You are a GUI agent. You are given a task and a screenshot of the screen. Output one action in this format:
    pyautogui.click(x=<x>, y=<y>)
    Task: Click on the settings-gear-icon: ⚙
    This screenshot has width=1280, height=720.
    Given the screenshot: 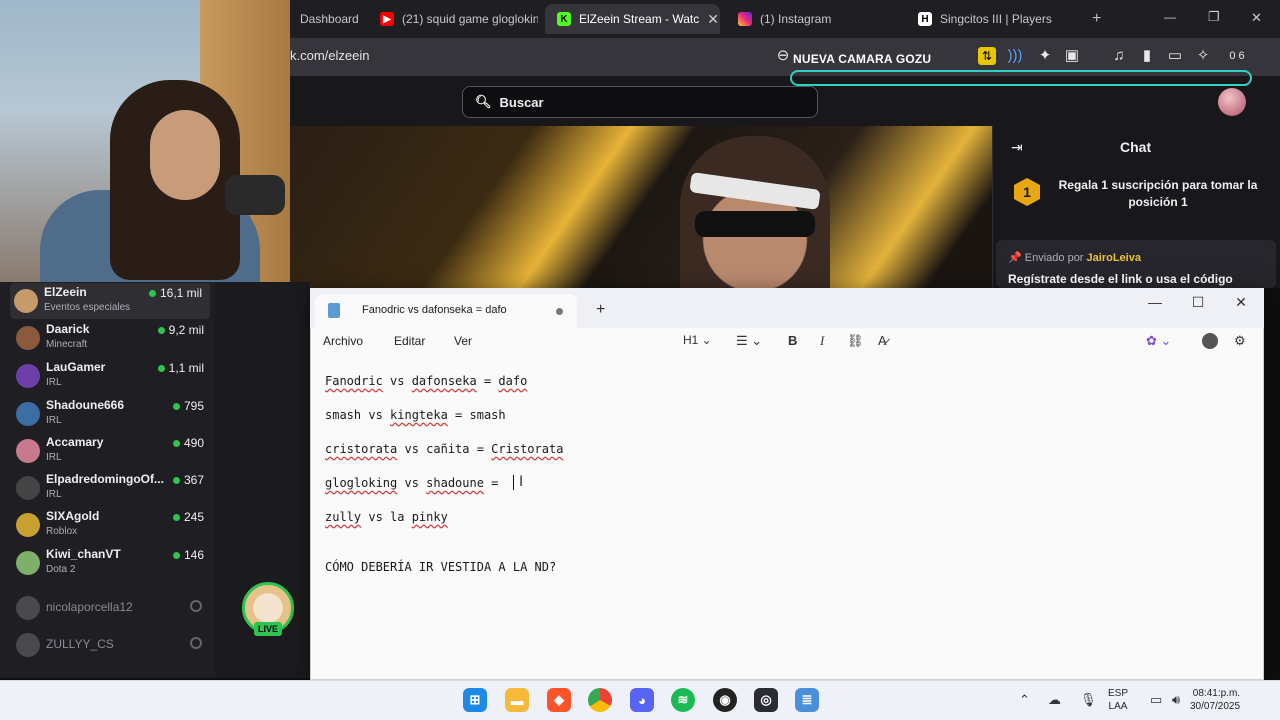 What is the action you would take?
    pyautogui.click(x=1240, y=341)
    